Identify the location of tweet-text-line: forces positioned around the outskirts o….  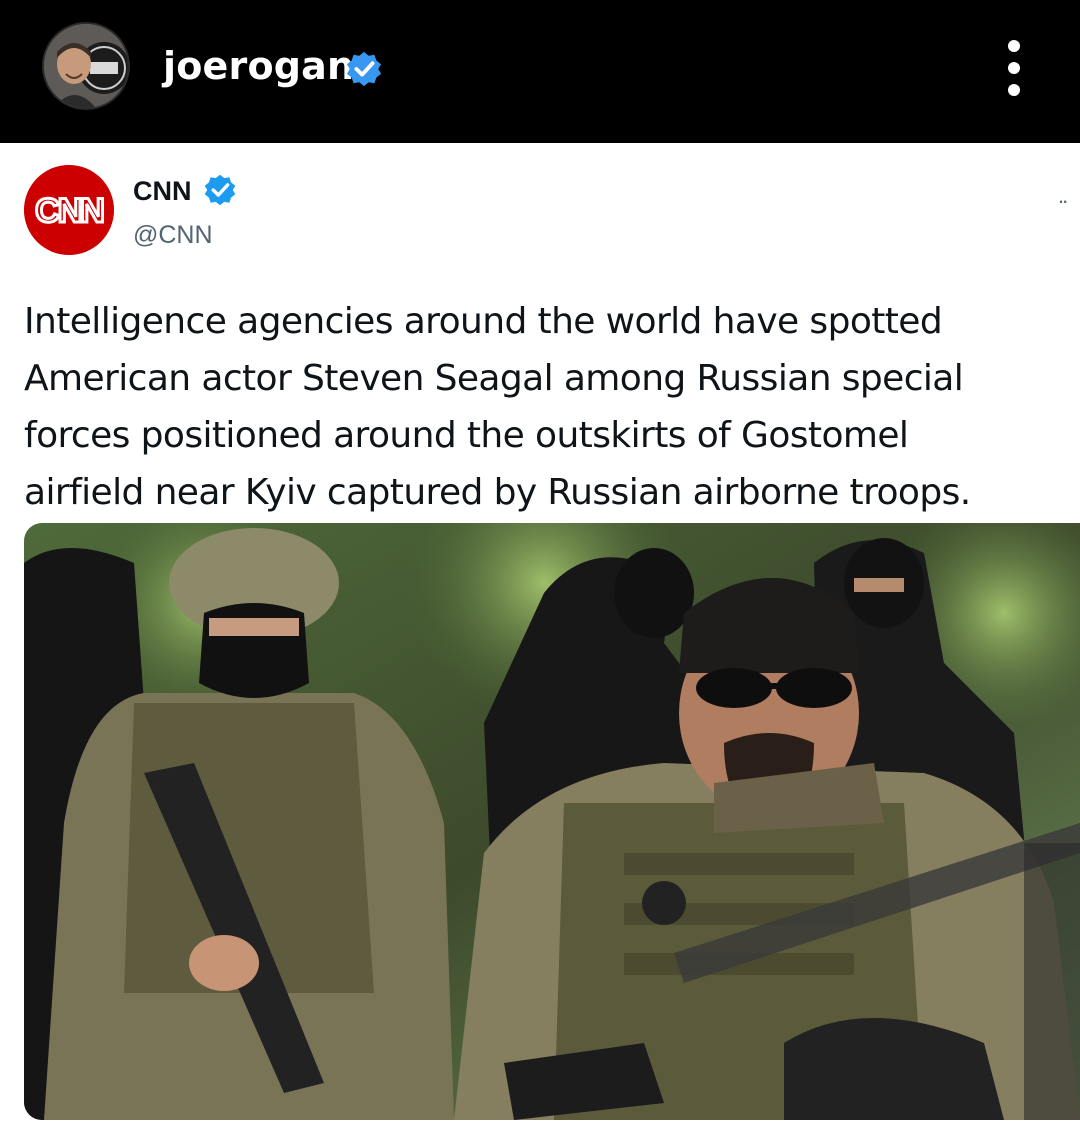
(466, 435).